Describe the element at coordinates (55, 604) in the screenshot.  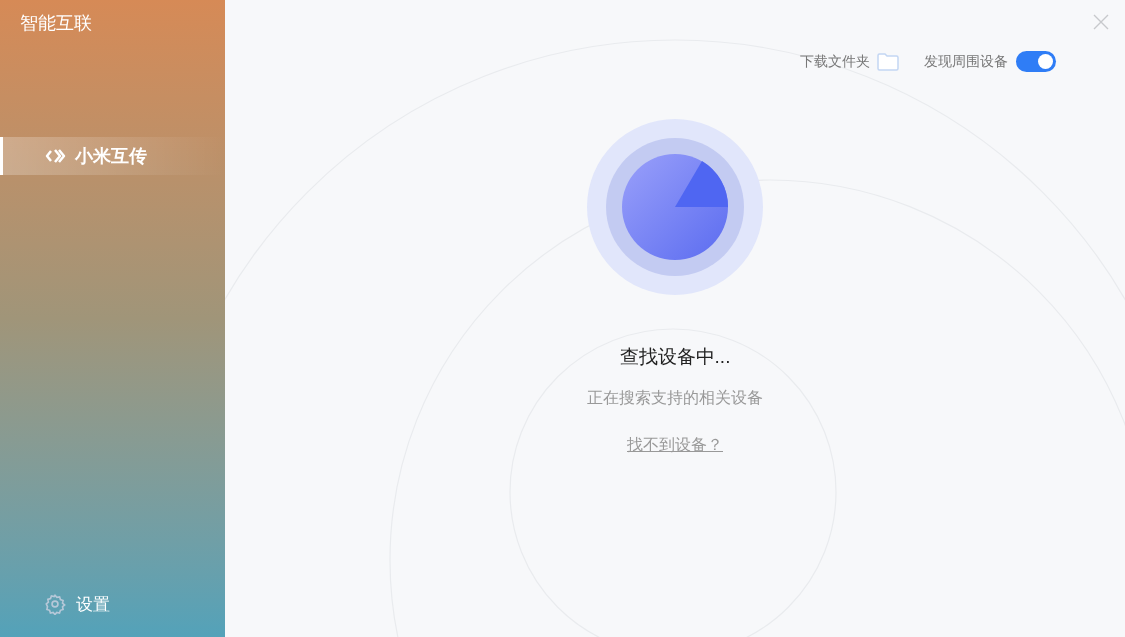
I see `settings-icon` at that location.